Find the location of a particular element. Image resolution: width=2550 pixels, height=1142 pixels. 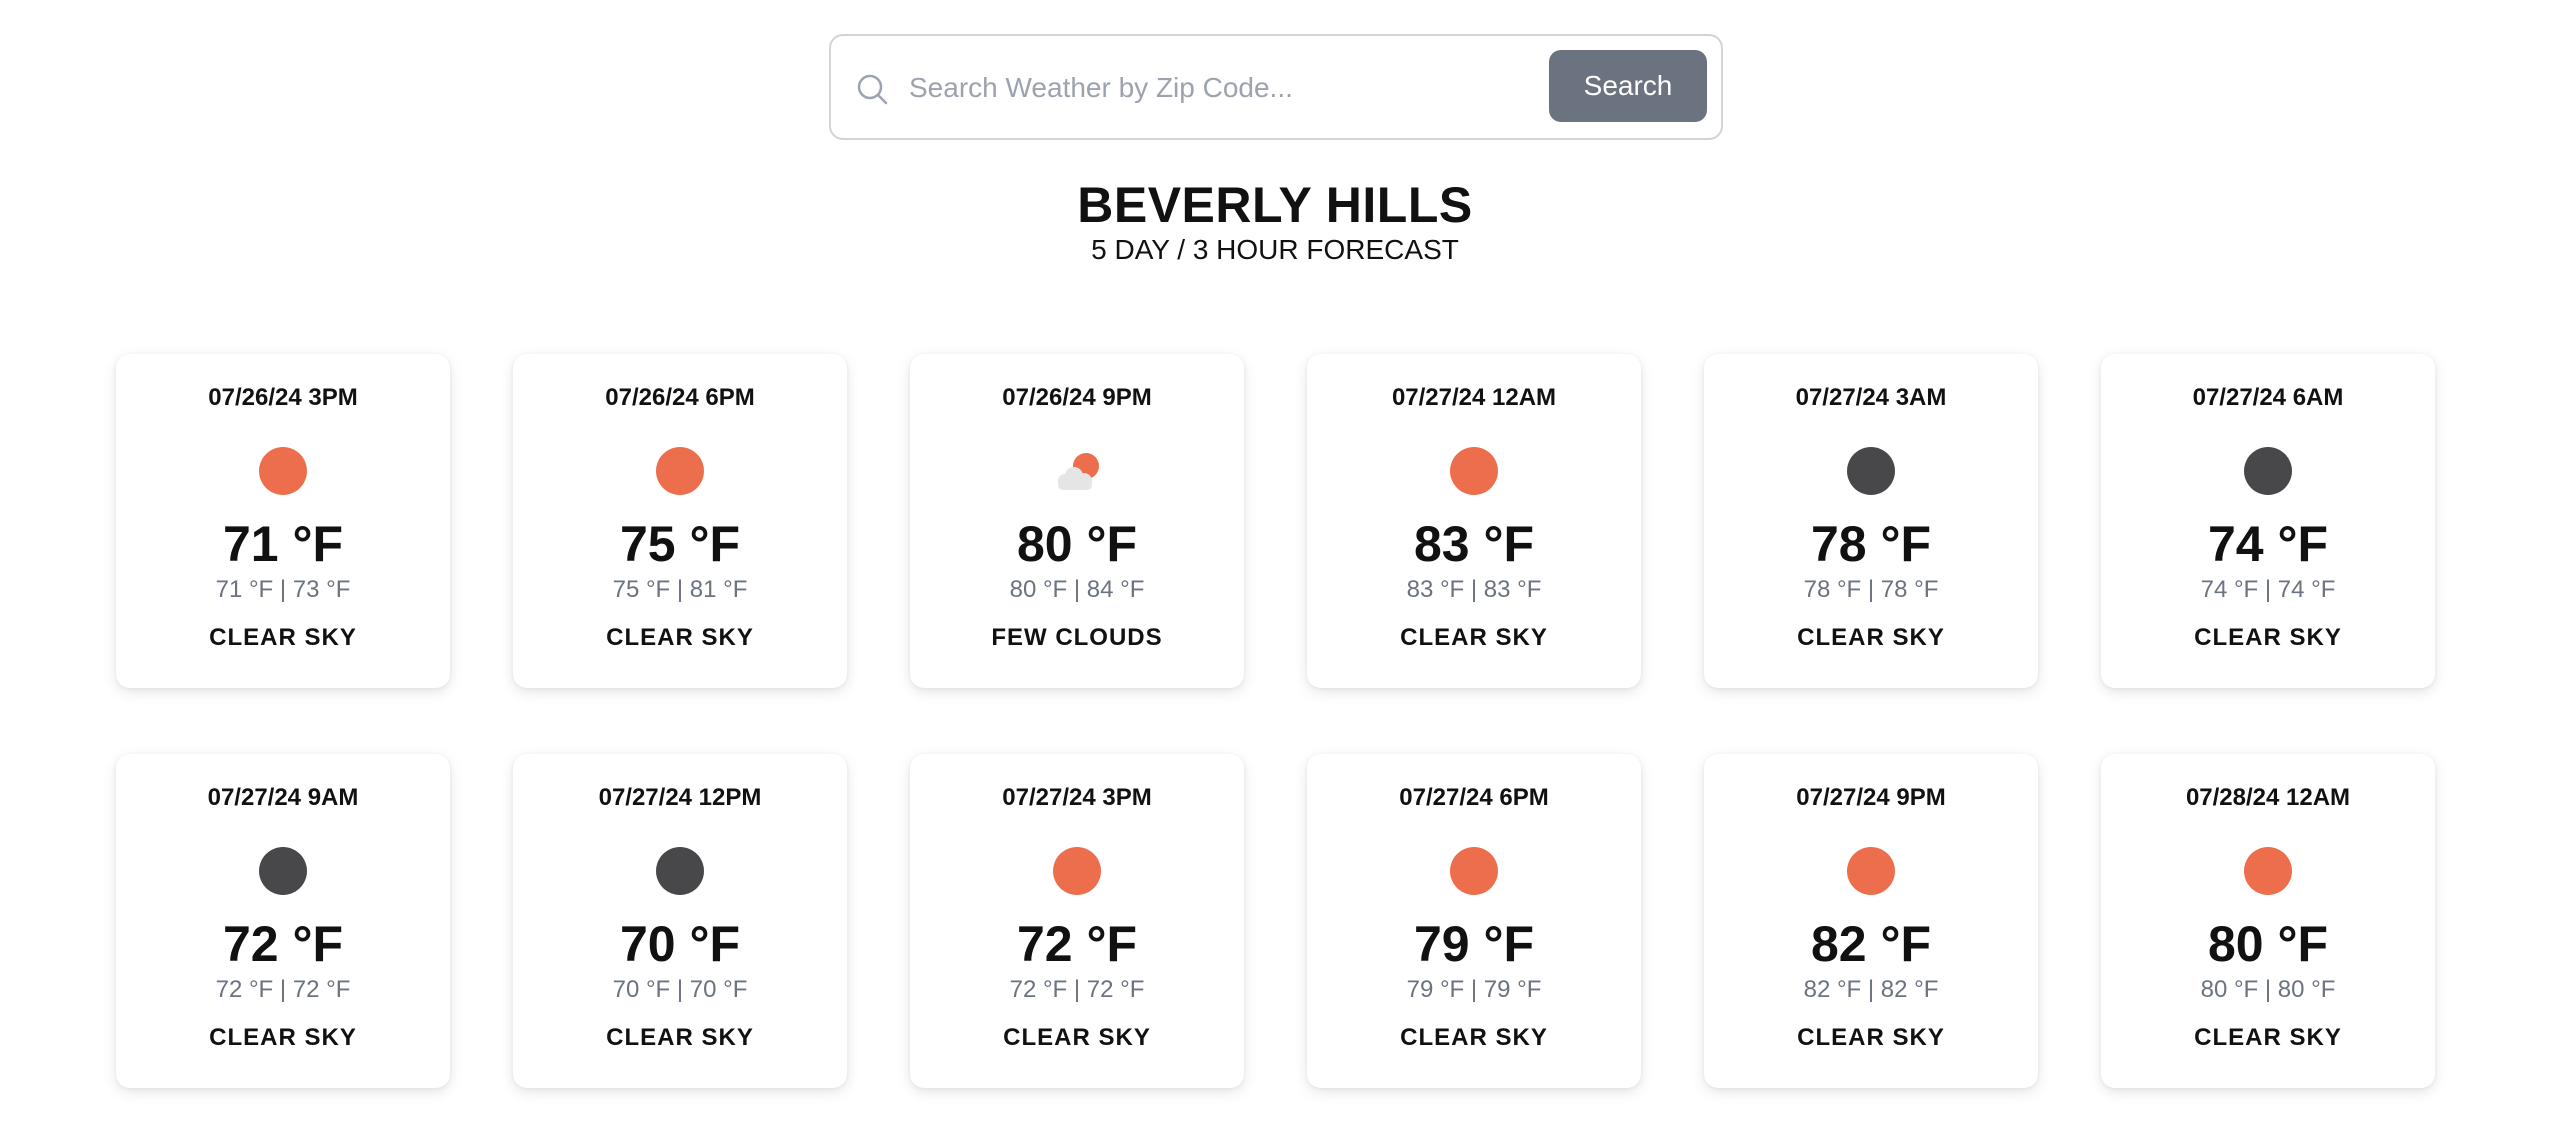

forecast-time: 07/28/24 12AM is located at coordinates (2268, 797).